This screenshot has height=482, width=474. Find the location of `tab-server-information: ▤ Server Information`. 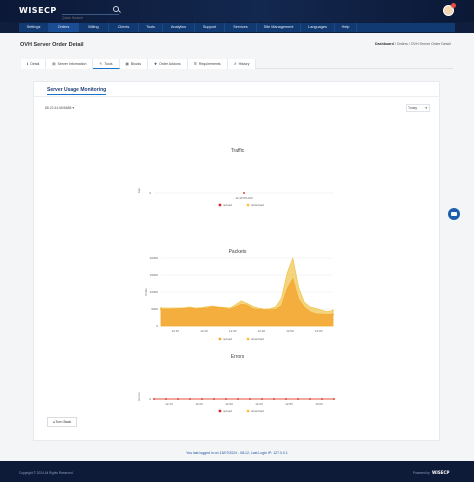

tab-server-information: ▤ Server Information is located at coordinates (70, 64).